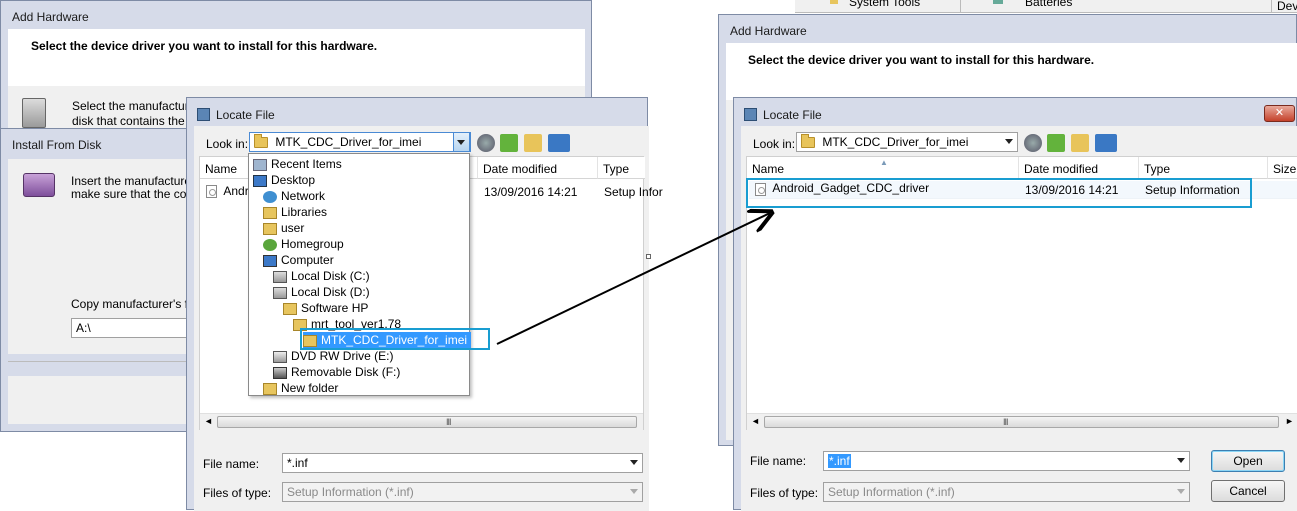 The height and width of the screenshot is (511, 1297). What do you see at coordinates (633, 279) in the screenshot?
I see `arrow-line` at bounding box center [633, 279].